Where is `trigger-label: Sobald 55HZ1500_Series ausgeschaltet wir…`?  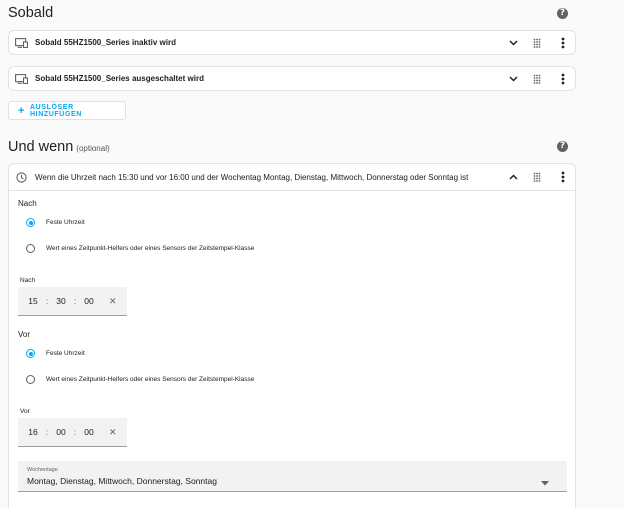 trigger-label: Sobald 55HZ1500_Series ausgeschaltet wir… is located at coordinates (119, 78).